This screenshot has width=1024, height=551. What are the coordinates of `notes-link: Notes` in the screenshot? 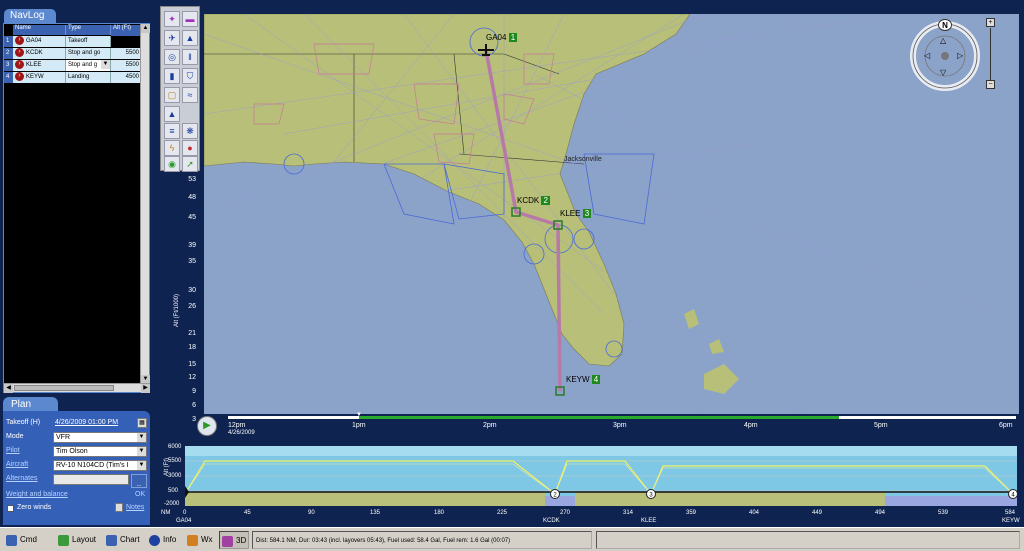 It's located at (135, 507).